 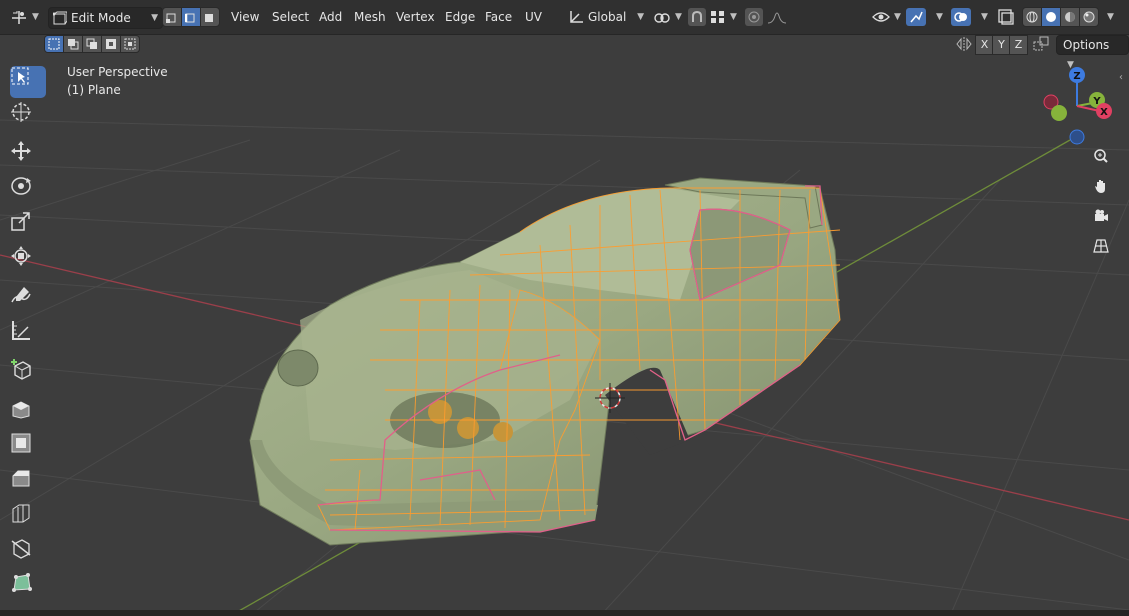 I want to click on selection-modes, so click(x=92, y=46).